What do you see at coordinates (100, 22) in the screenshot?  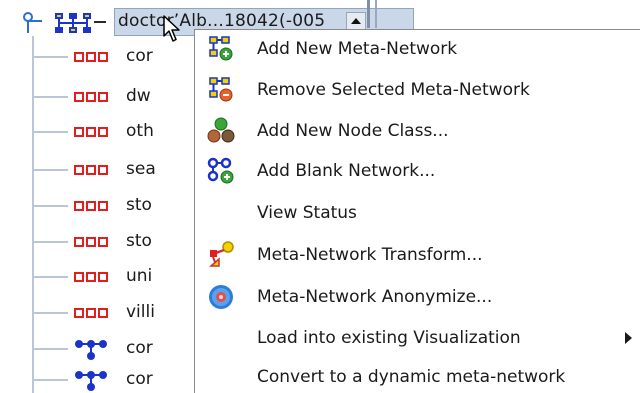 I see `tree-connector` at bounding box center [100, 22].